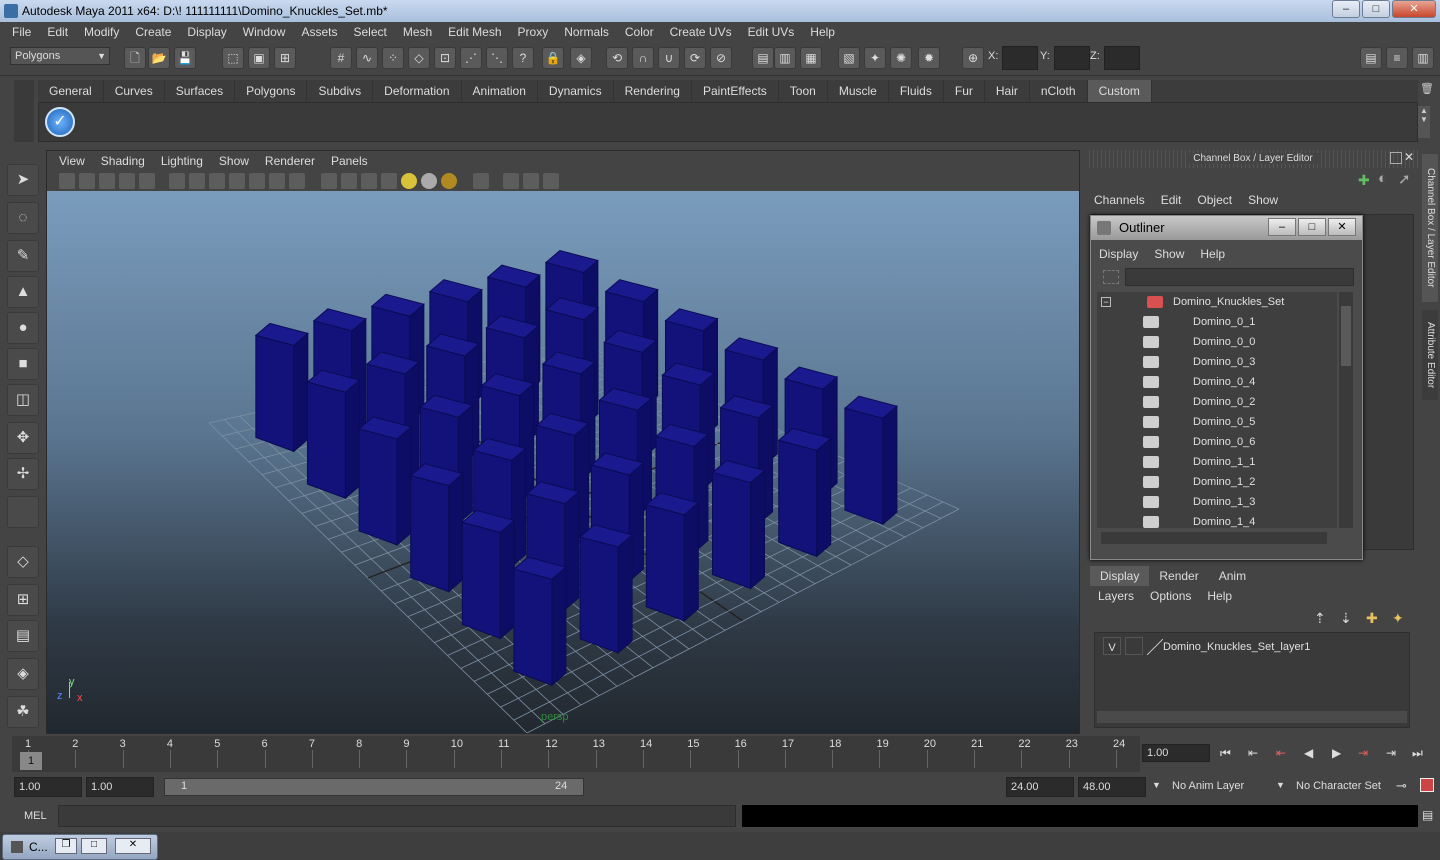 This screenshot has width=1440, height=860. Describe the element at coordinates (973, 58) in the screenshot. I see `transform-input-icon: ⊕` at that location.